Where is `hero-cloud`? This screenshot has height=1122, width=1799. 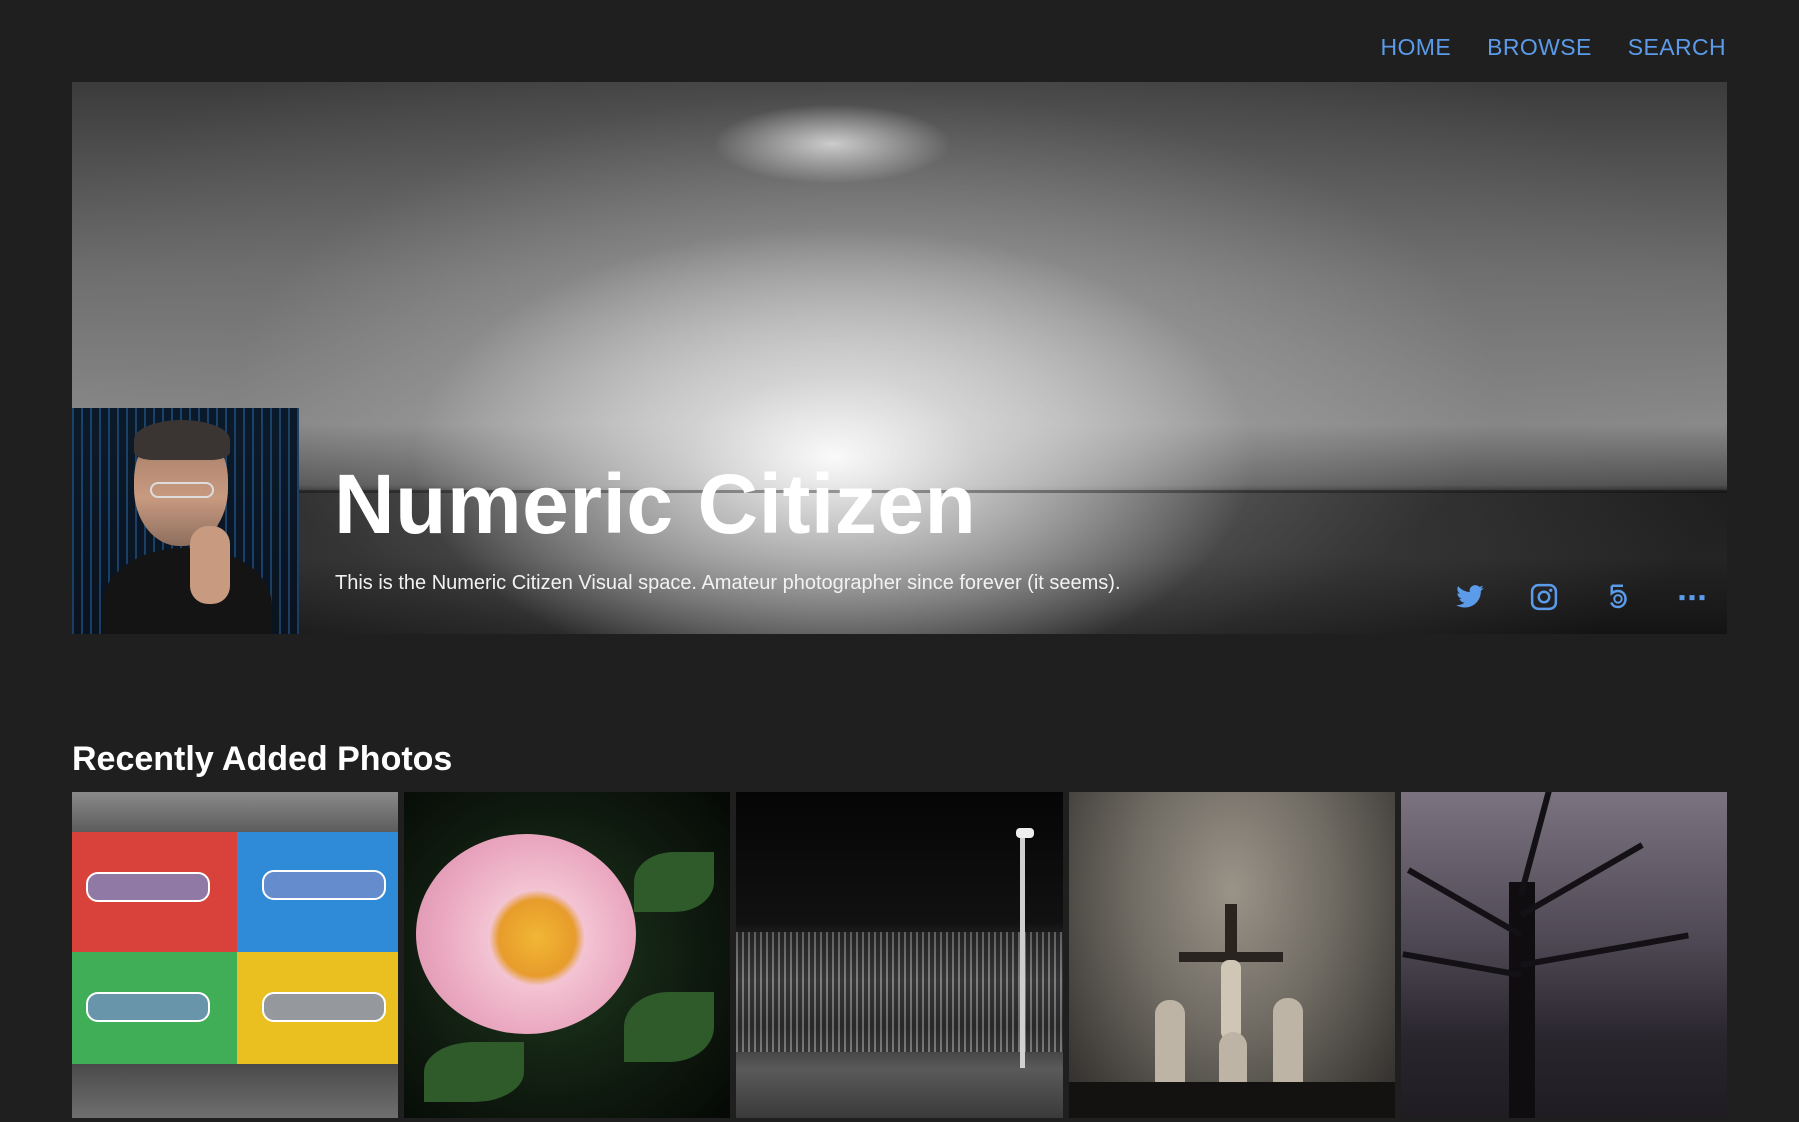
hero-cloud is located at coordinates (832, 144).